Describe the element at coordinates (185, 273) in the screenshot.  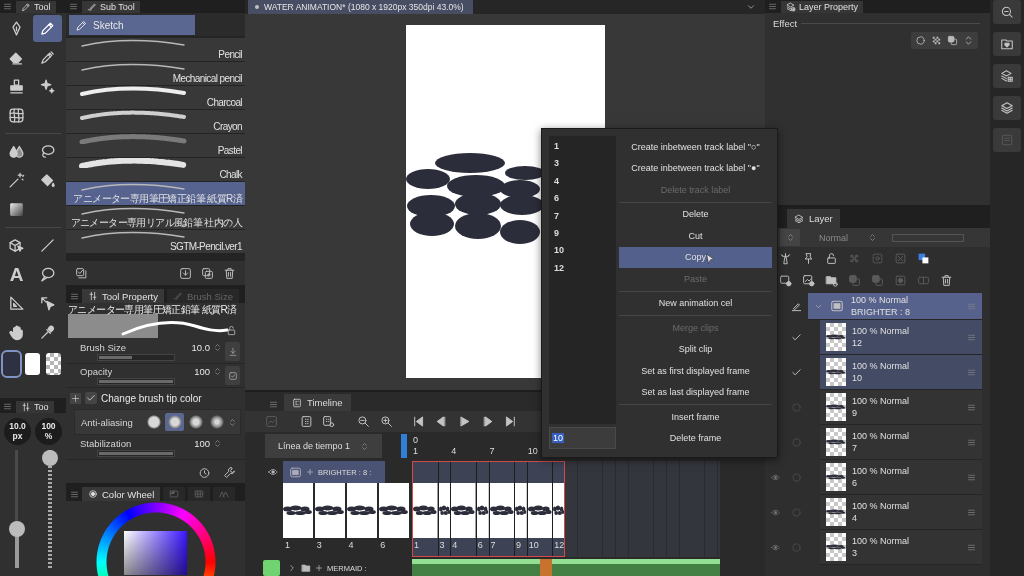
I see `download-box-icon` at that location.